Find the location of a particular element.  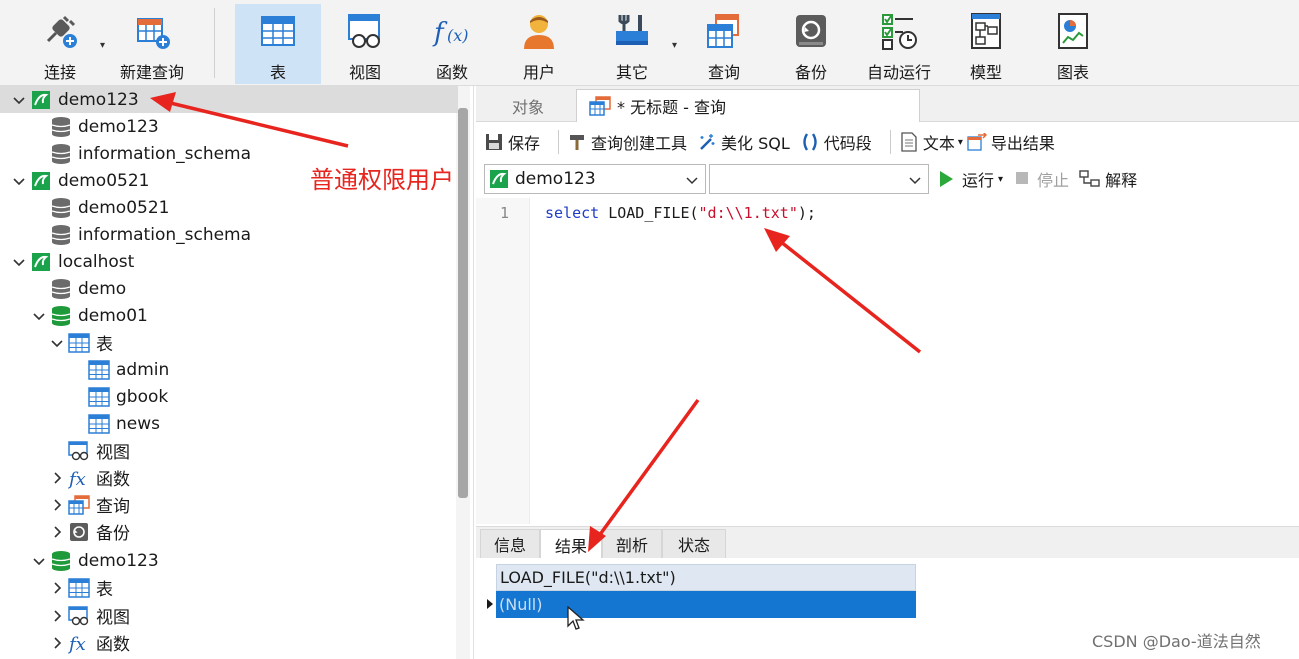

explain-button: 解释 is located at coordinates (1108, 179).